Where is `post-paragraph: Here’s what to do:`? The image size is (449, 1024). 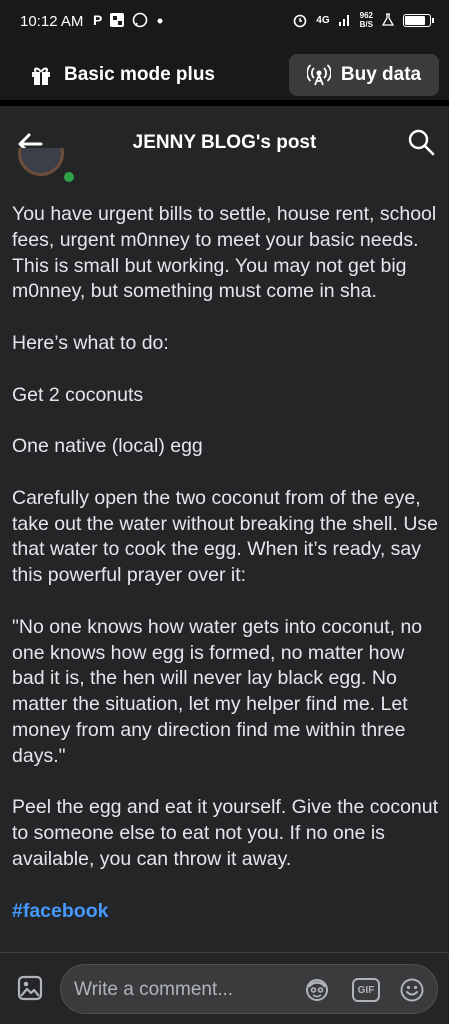 post-paragraph: Here’s what to do: is located at coordinates (90, 342).